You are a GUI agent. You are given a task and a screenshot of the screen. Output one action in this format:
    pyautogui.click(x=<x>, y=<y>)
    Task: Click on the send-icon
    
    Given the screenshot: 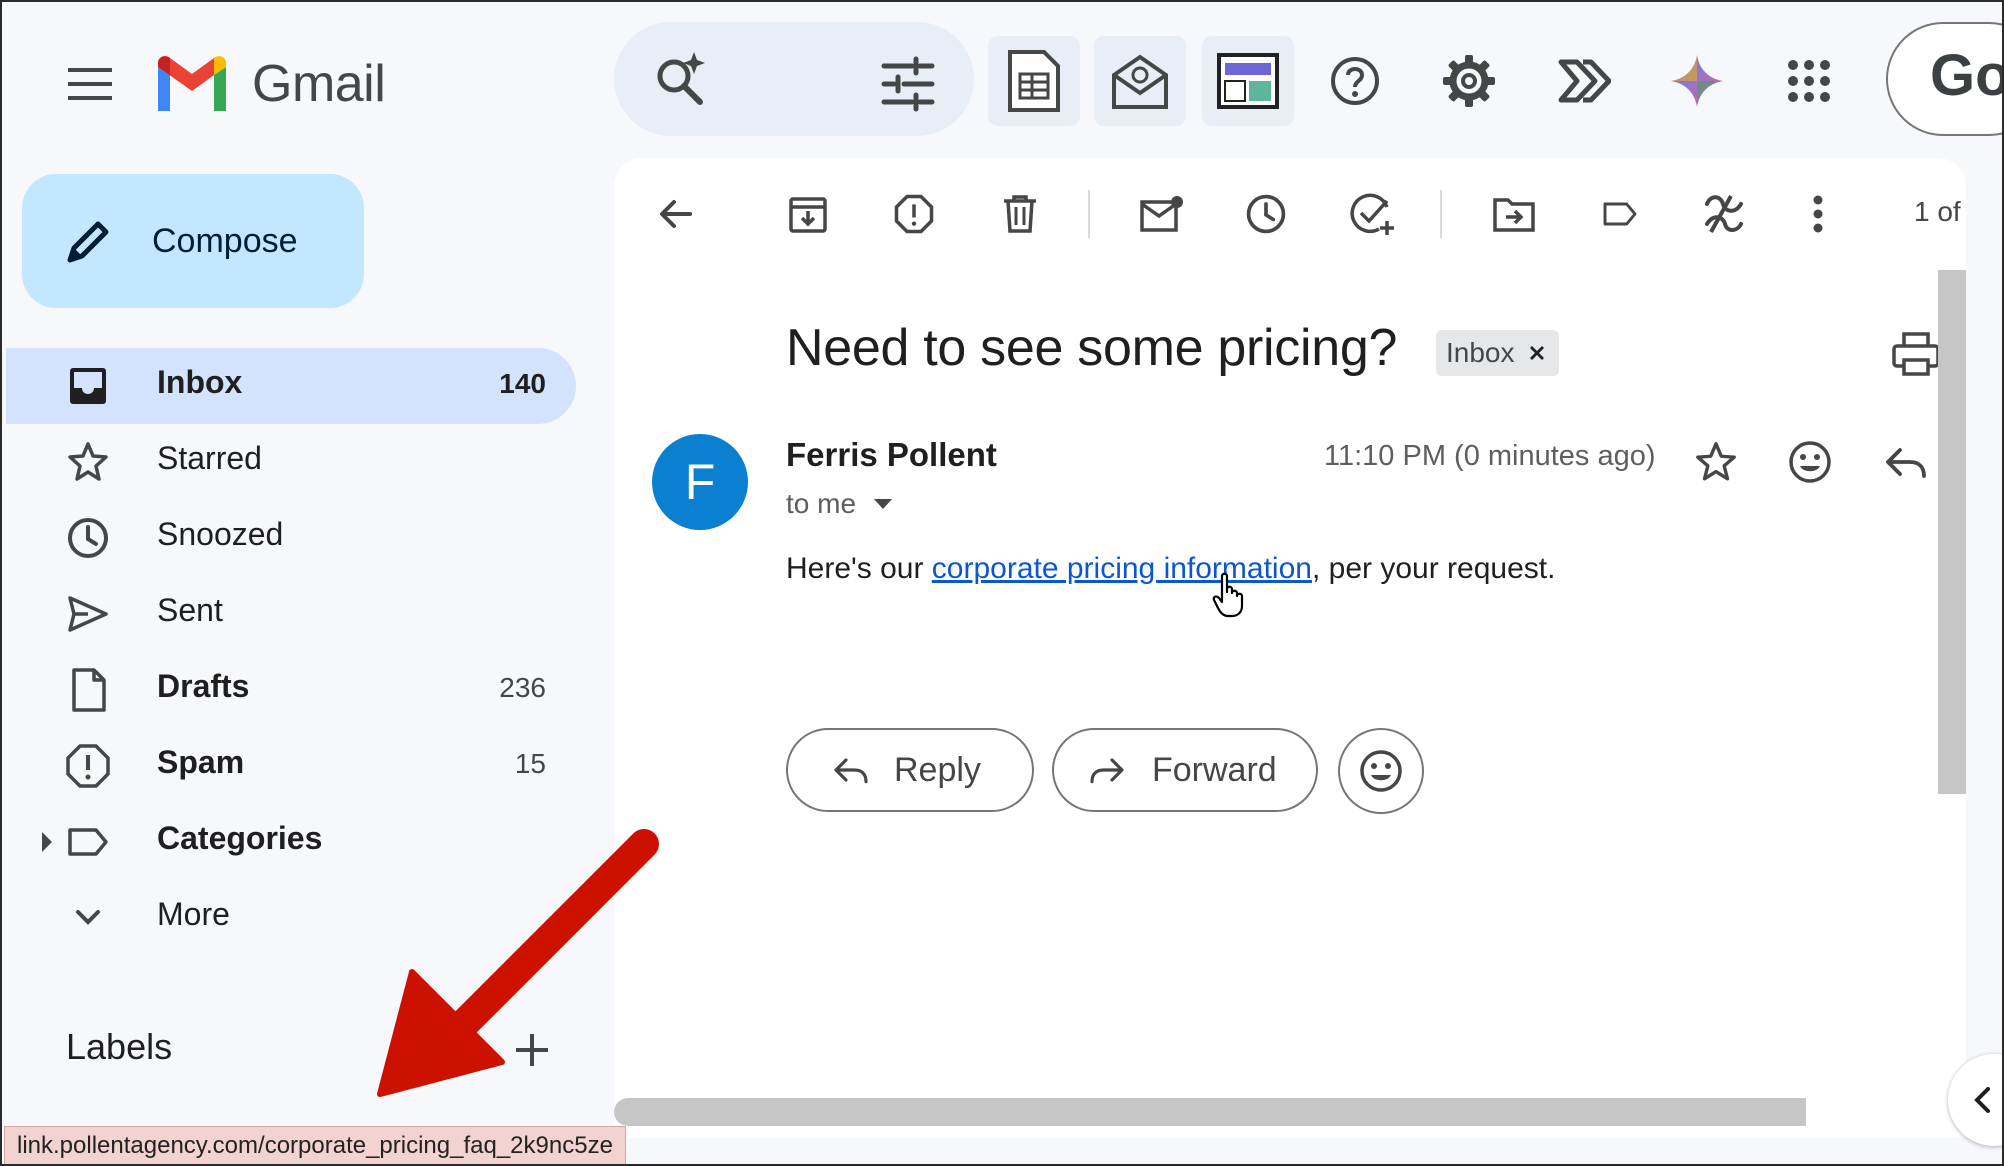 What is the action you would take?
    pyautogui.click(x=88, y=614)
    